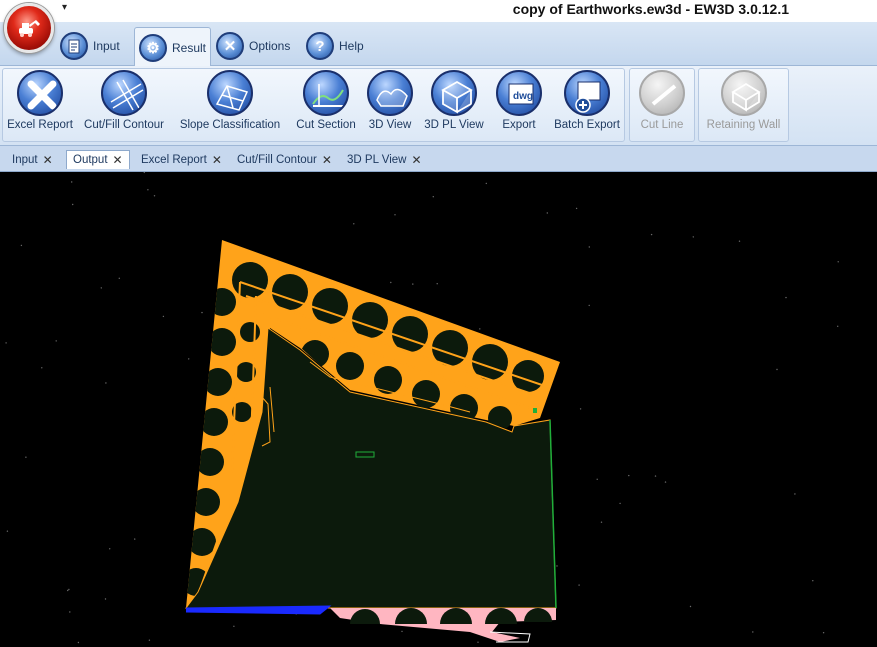 This screenshot has height=647, width=877. What do you see at coordinates (662, 104) in the screenshot?
I see `cut-line-button: Cut Line` at bounding box center [662, 104].